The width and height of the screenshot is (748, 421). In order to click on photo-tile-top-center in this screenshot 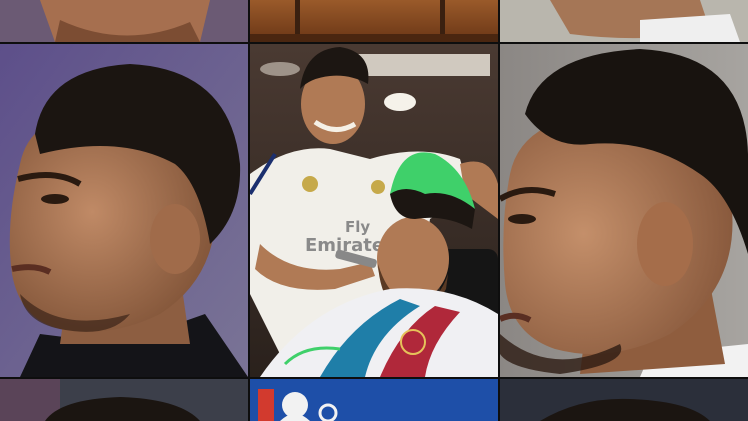, I will do `click(374, 21)`.